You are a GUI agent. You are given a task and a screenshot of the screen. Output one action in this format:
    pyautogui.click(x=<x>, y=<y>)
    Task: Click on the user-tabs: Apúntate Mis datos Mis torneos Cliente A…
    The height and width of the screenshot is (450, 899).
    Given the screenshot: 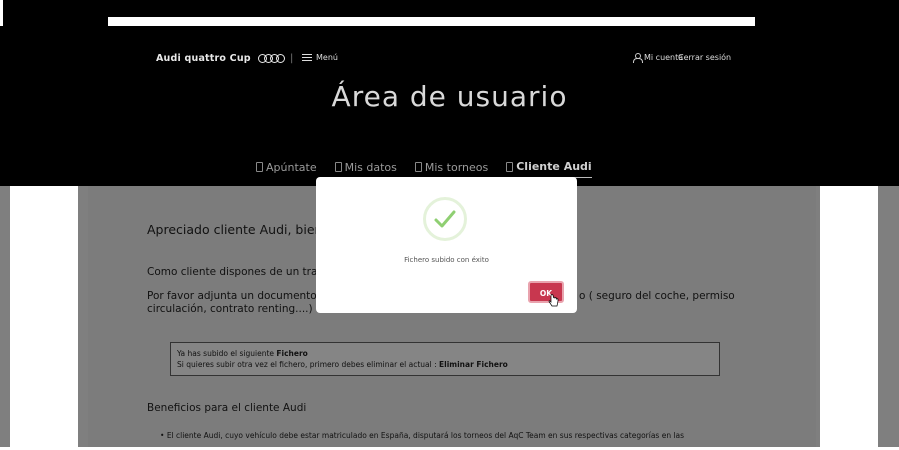 What is the action you would take?
    pyautogui.click(x=424, y=169)
    